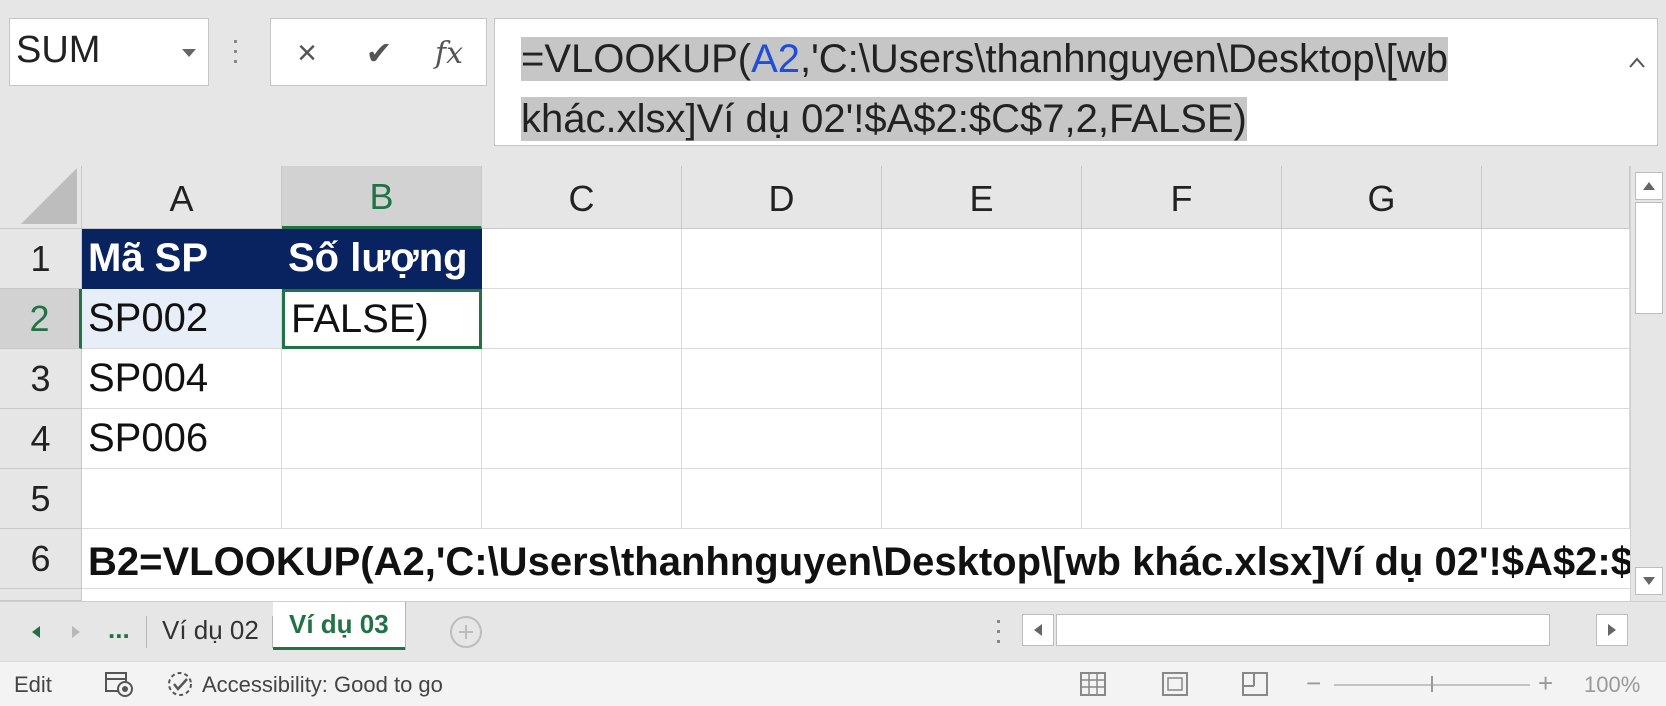 The height and width of the screenshot is (706, 1666). Describe the element at coordinates (307, 53) in the screenshot. I see `cancel-button: ×` at that location.